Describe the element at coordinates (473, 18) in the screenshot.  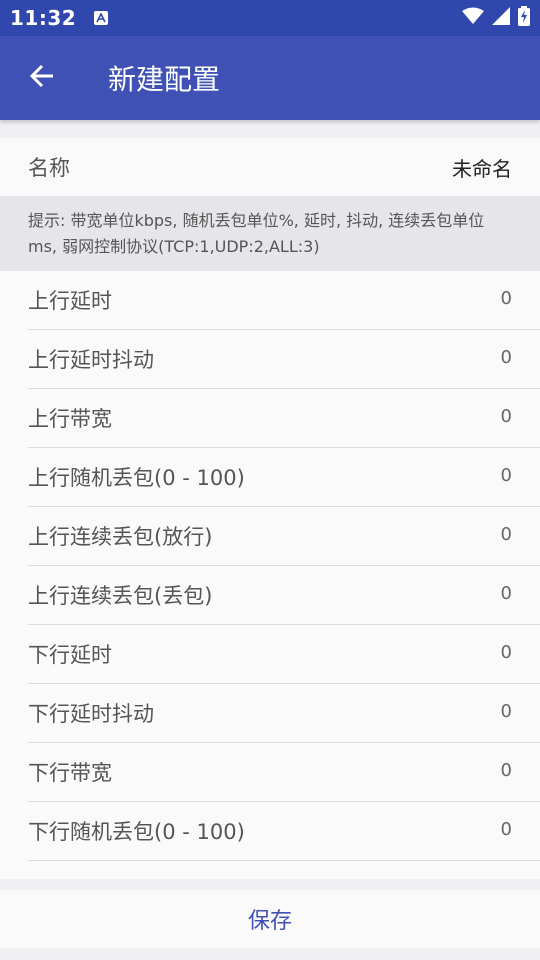
I see `wifi-icon` at that location.